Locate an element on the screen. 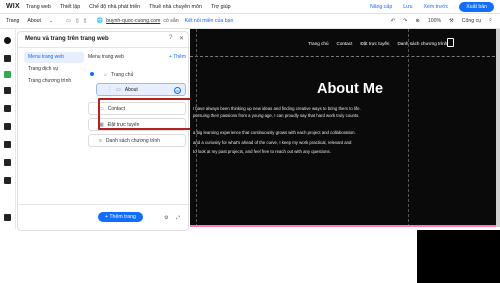  menu-site: Trang web is located at coordinates (38, 7).